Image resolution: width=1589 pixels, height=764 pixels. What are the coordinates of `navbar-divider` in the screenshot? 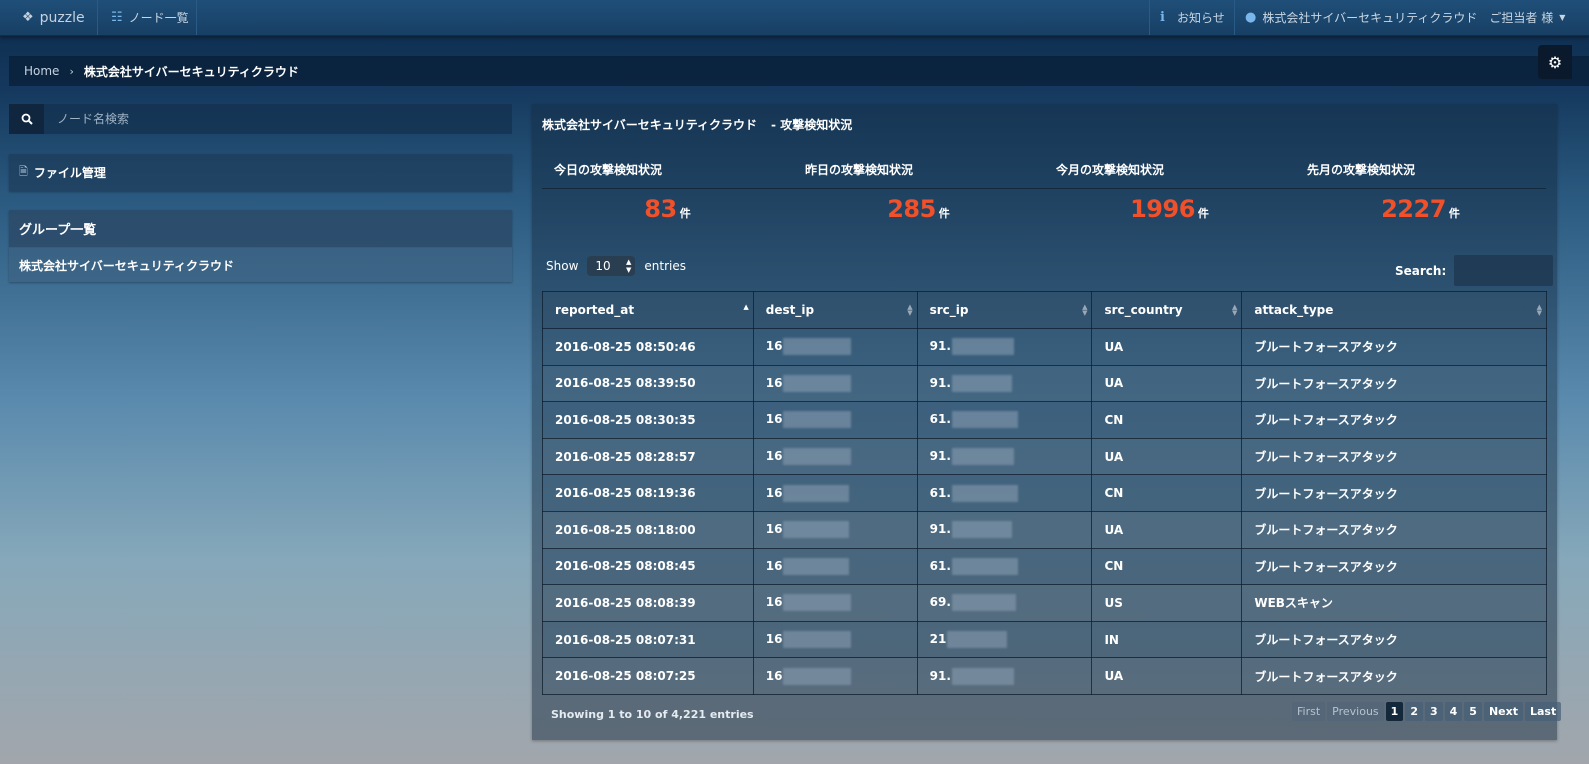 It's located at (1149, 17).